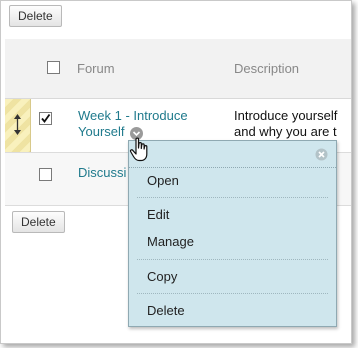 The width and height of the screenshot is (358, 348). I want to click on context-menu-header, so click(232, 154).